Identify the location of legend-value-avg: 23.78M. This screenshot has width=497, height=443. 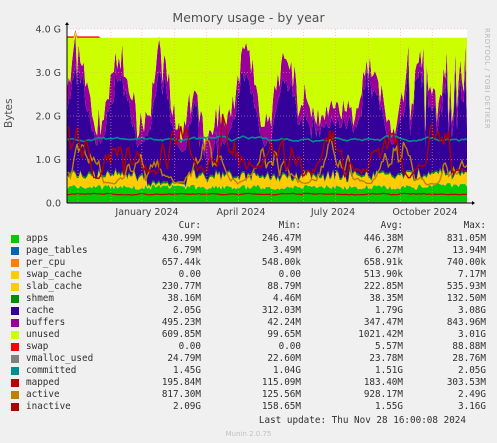
(386, 358).